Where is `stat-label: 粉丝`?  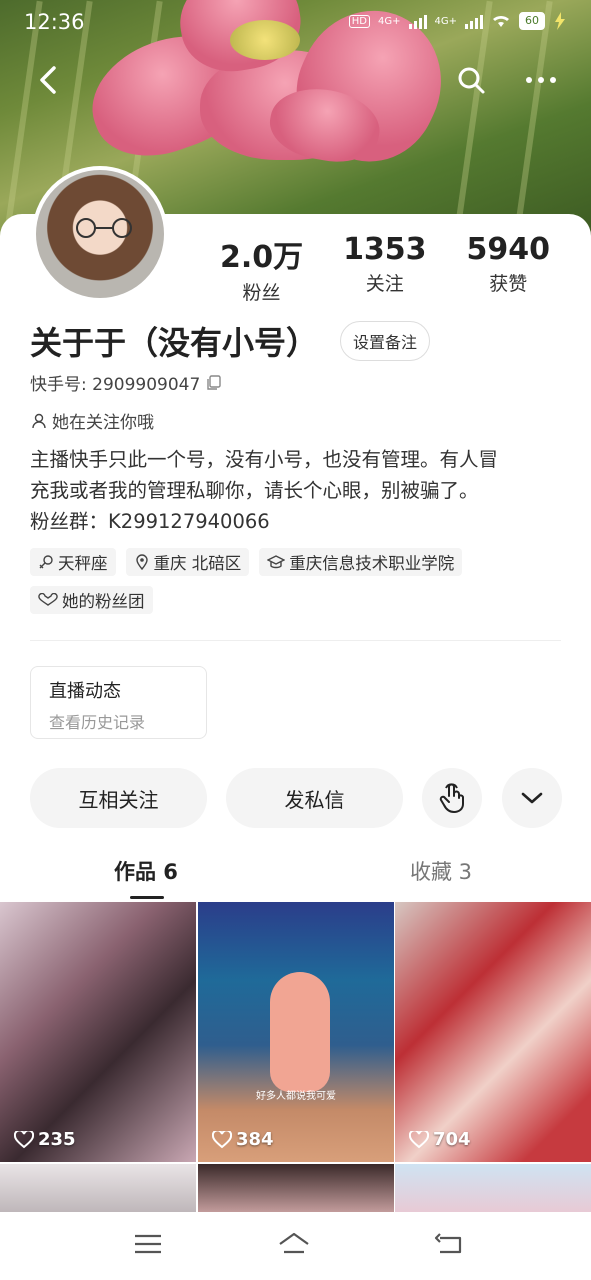 stat-label: 粉丝 is located at coordinates (261, 293).